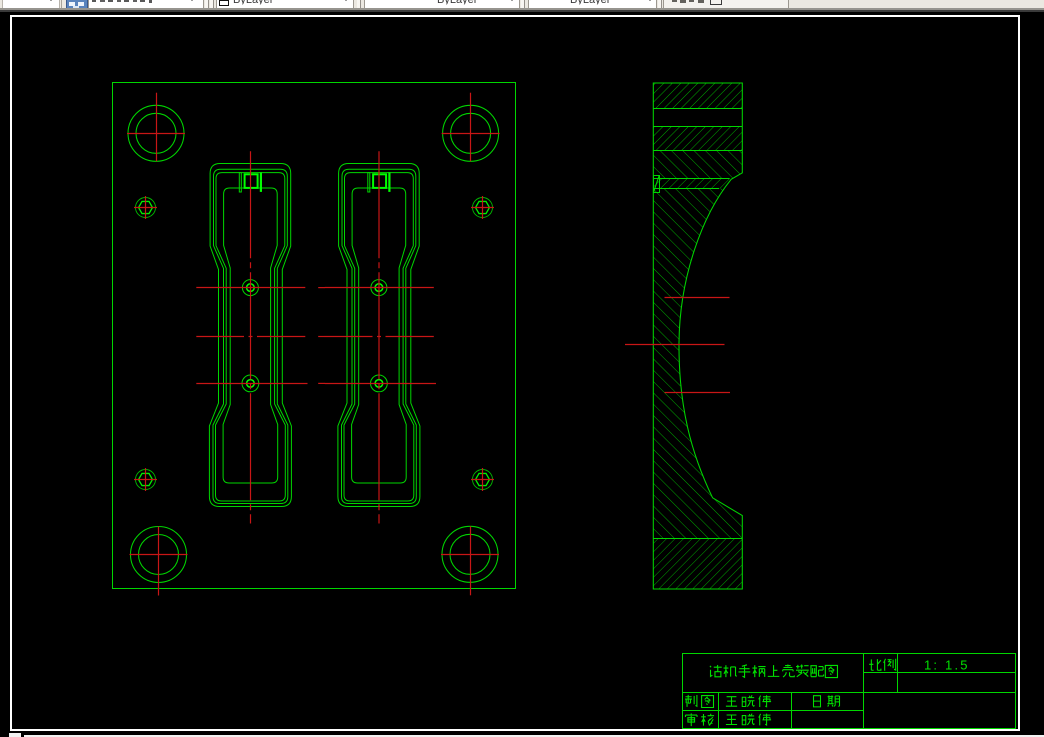 The height and width of the screenshot is (737, 1044). Describe the element at coordinates (947, 665) in the screenshot. I see `svg-text: 1: 1.5` at that location.